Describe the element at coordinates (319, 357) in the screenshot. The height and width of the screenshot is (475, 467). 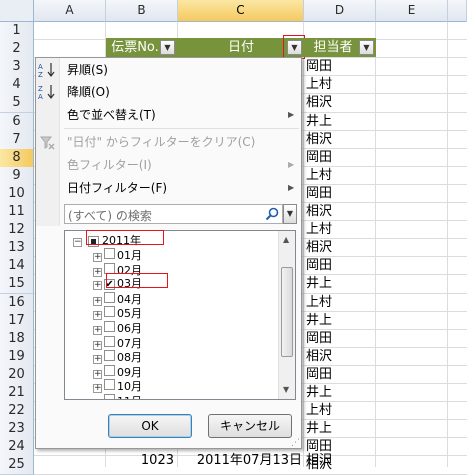
I see `cell-d19: 相沢` at that location.